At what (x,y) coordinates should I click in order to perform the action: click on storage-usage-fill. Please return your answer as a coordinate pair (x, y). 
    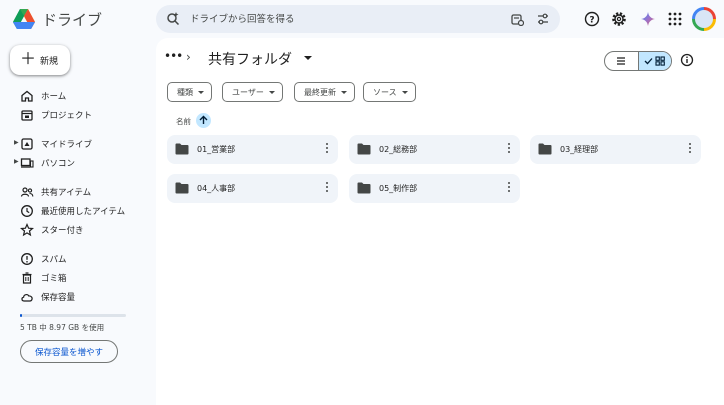
    Looking at the image, I should click on (21, 315).